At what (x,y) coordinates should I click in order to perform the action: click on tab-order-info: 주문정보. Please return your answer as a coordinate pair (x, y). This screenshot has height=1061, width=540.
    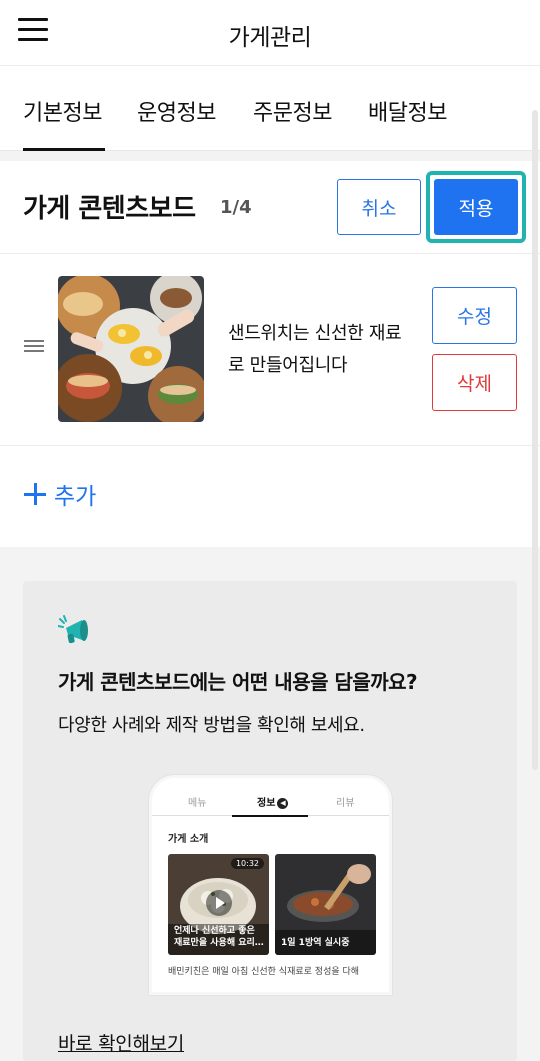
    Looking at the image, I should click on (292, 111).